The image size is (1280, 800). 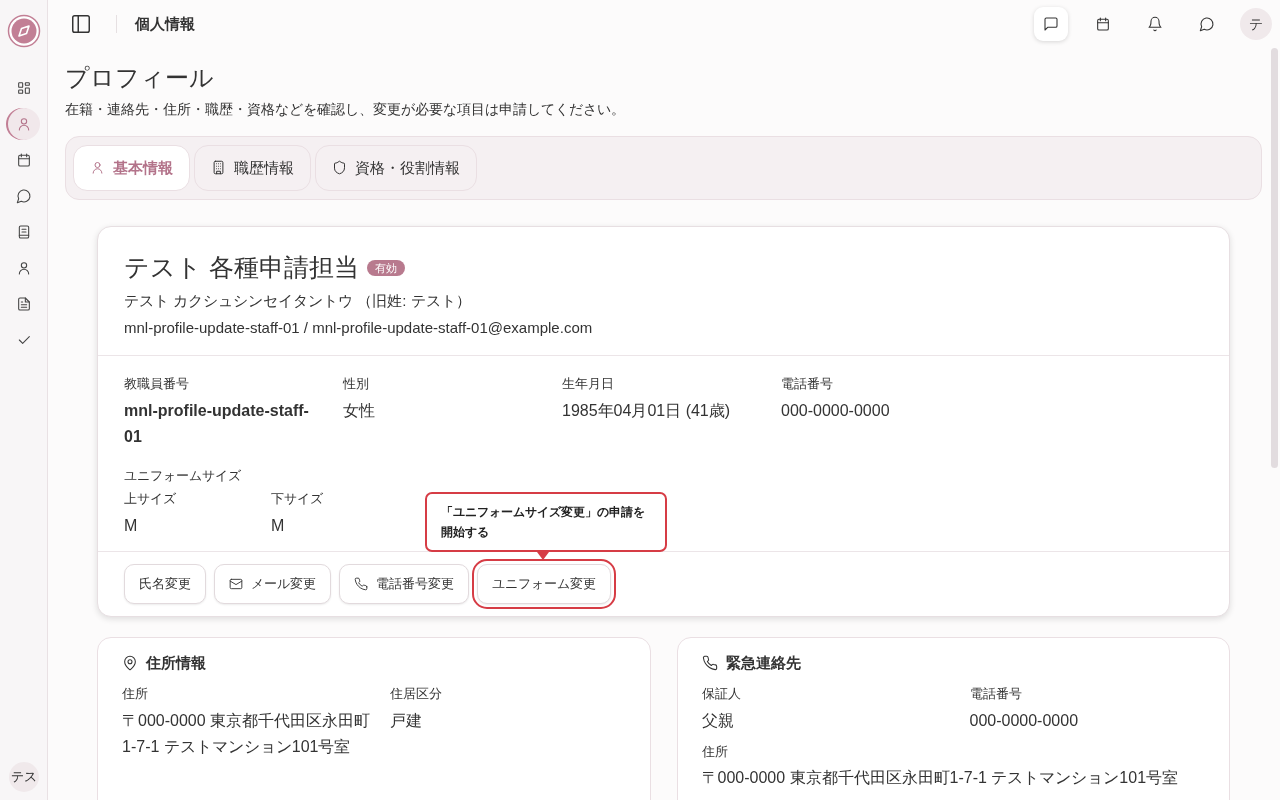 What do you see at coordinates (1274, 258) in the screenshot?
I see `scrollbar` at bounding box center [1274, 258].